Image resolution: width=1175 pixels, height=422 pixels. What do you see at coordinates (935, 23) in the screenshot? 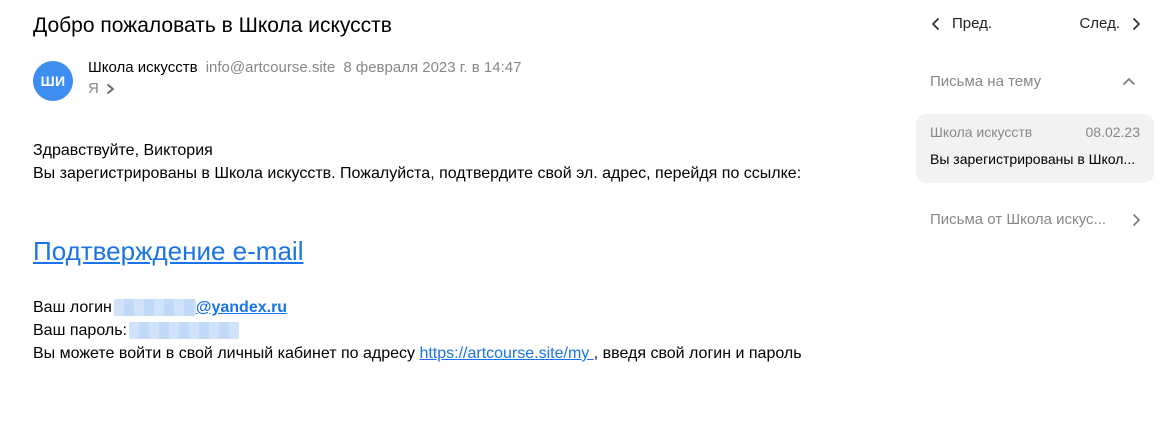
I see `chevron-left-icon` at bounding box center [935, 23].